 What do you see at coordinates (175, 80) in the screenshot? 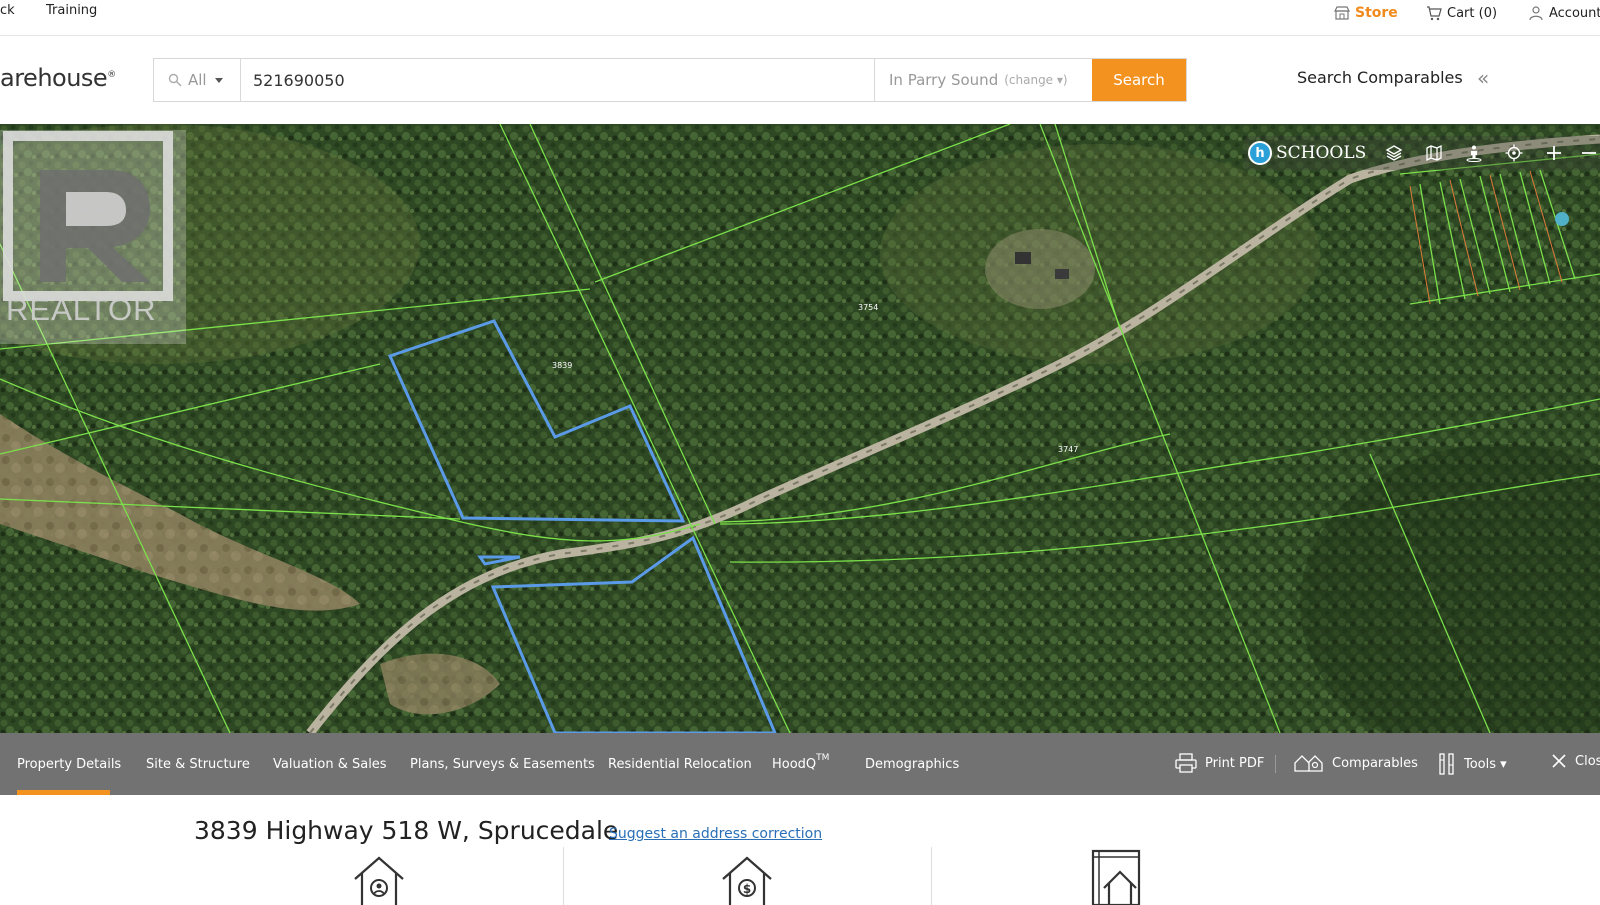
I see `search-icon` at bounding box center [175, 80].